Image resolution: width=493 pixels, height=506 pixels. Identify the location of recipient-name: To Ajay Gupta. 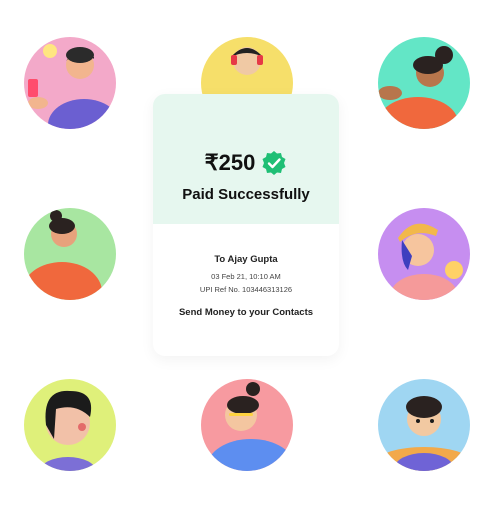
(246, 259).